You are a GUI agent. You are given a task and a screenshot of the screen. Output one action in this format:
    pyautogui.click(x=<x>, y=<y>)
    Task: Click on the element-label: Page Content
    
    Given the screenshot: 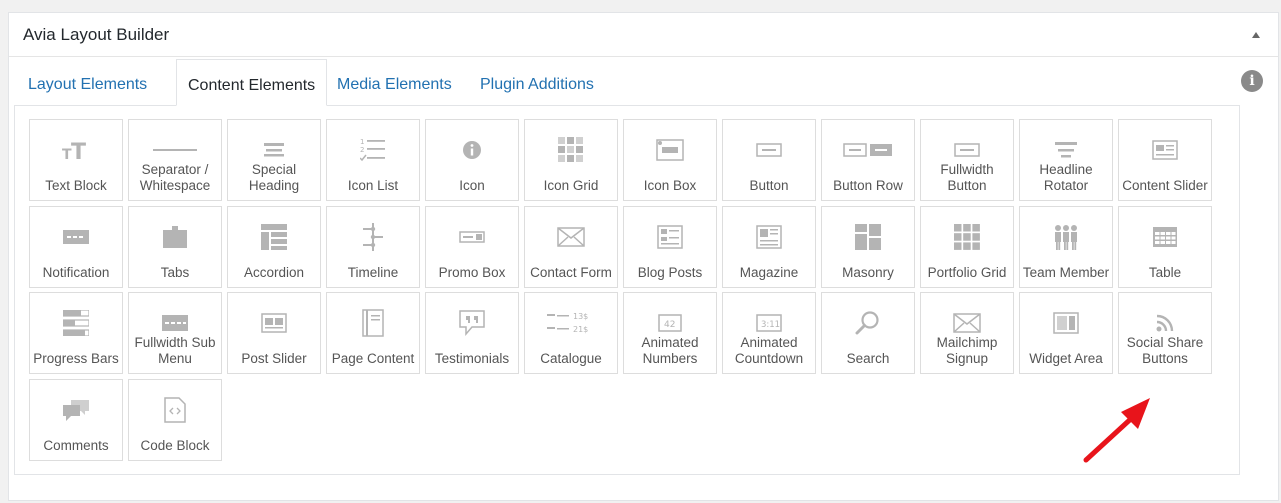 What is the action you would take?
    pyautogui.click(x=373, y=358)
    